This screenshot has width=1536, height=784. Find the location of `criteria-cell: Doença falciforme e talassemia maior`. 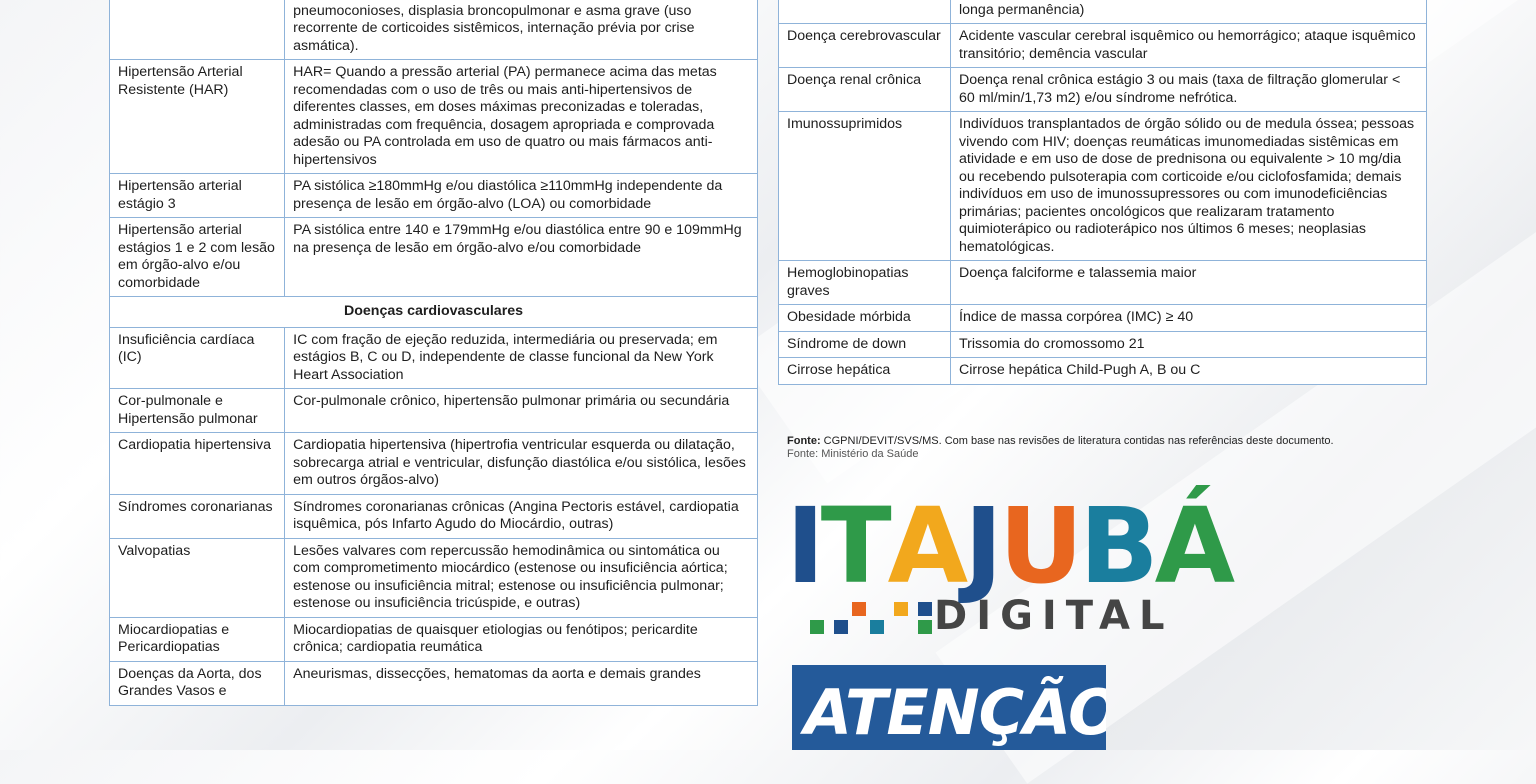

criteria-cell: Doença falciforme e talassemia maior is located at coordinates (1188, 282).